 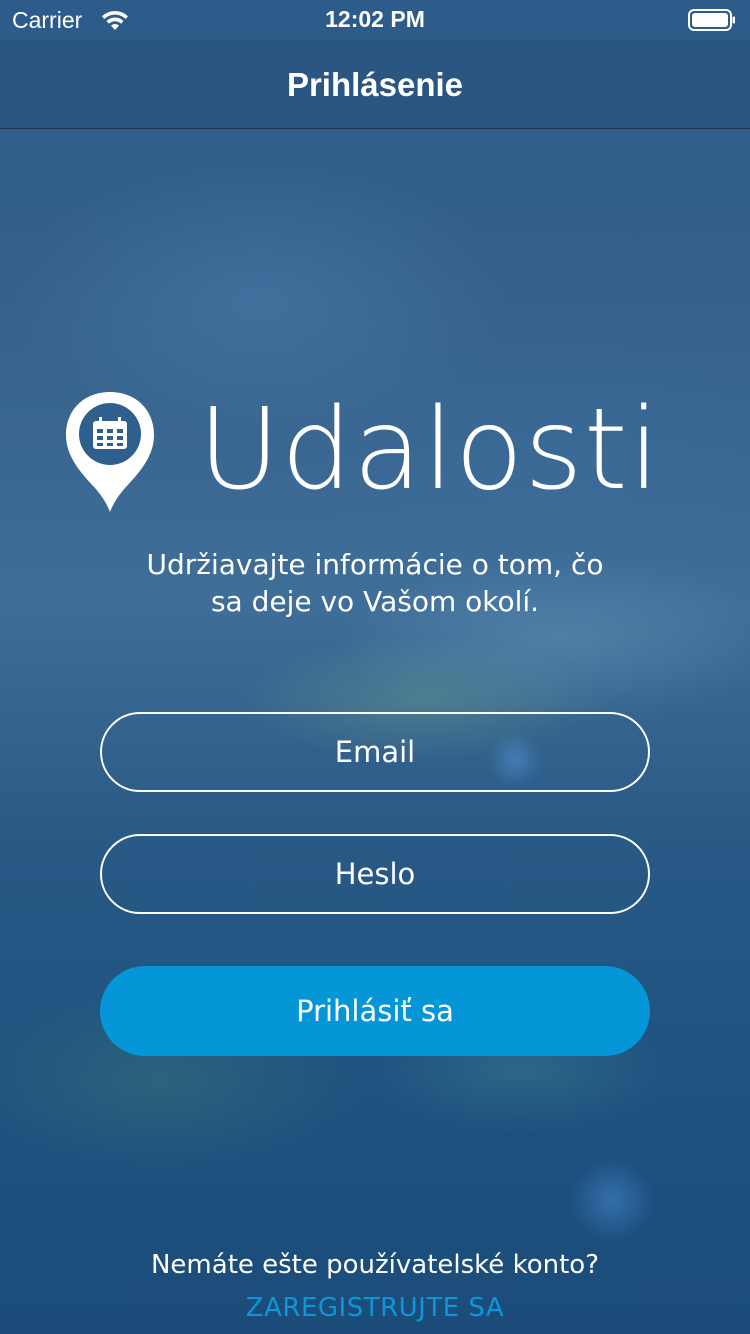 What do you see at coordinates (375, 601) in the screenshot?
I see `tagline-line-2: sa deje vo Vašom okolí.` at bounding box center [375, 601].